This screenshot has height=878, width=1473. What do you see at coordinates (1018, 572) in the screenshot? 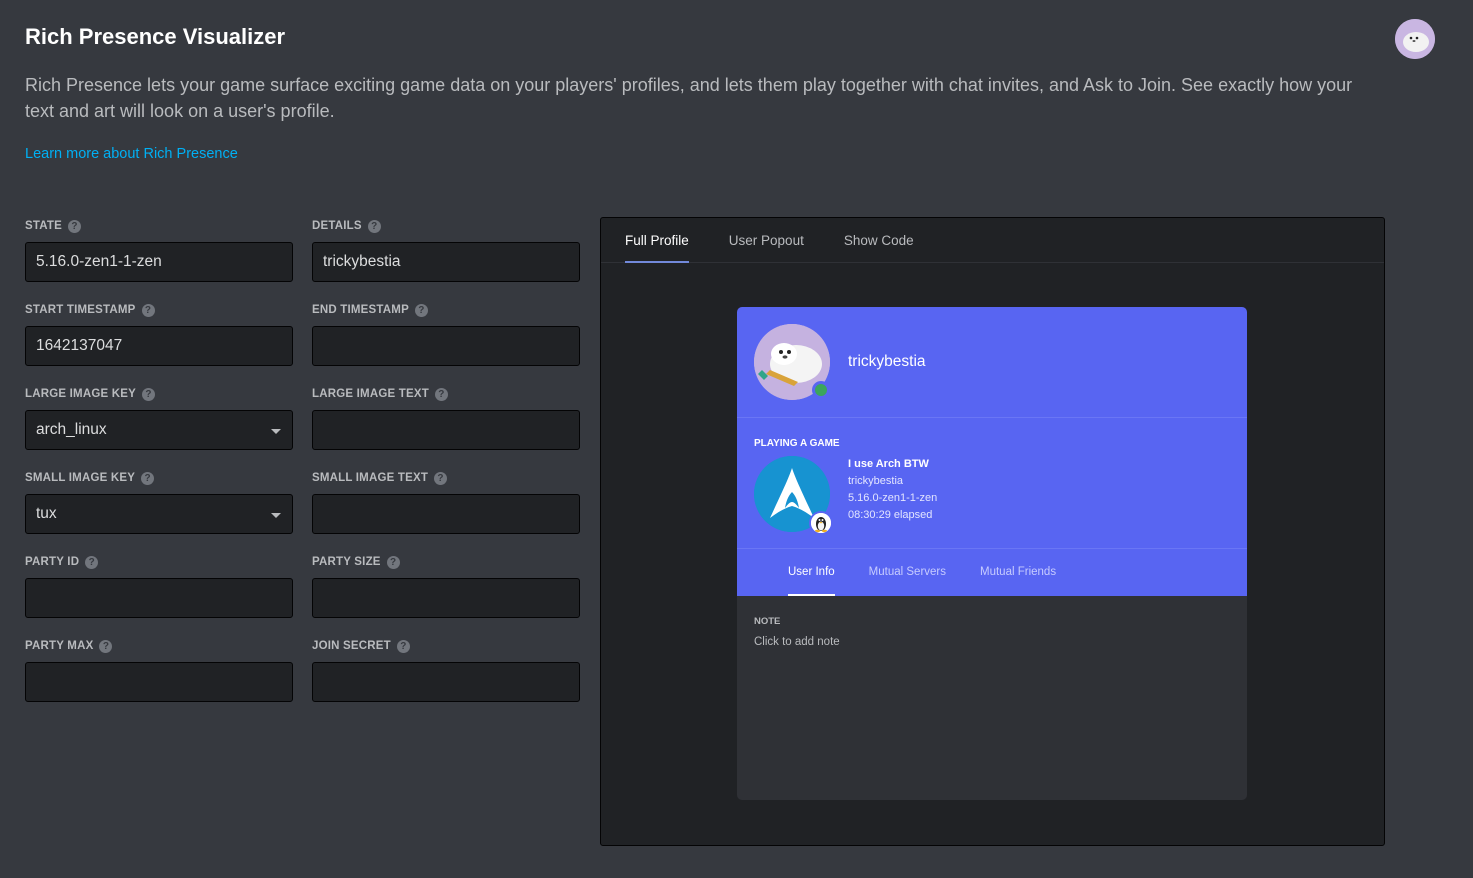
I see `tab-mutual-friends: Mutual Friends` at bounding box center [1018, 572].